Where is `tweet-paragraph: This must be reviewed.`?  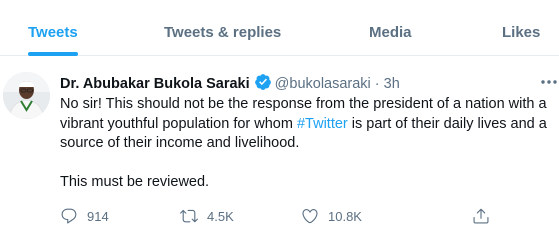
tweet-paragraph: This must be reviewed. is located at coordinates (135, 182).